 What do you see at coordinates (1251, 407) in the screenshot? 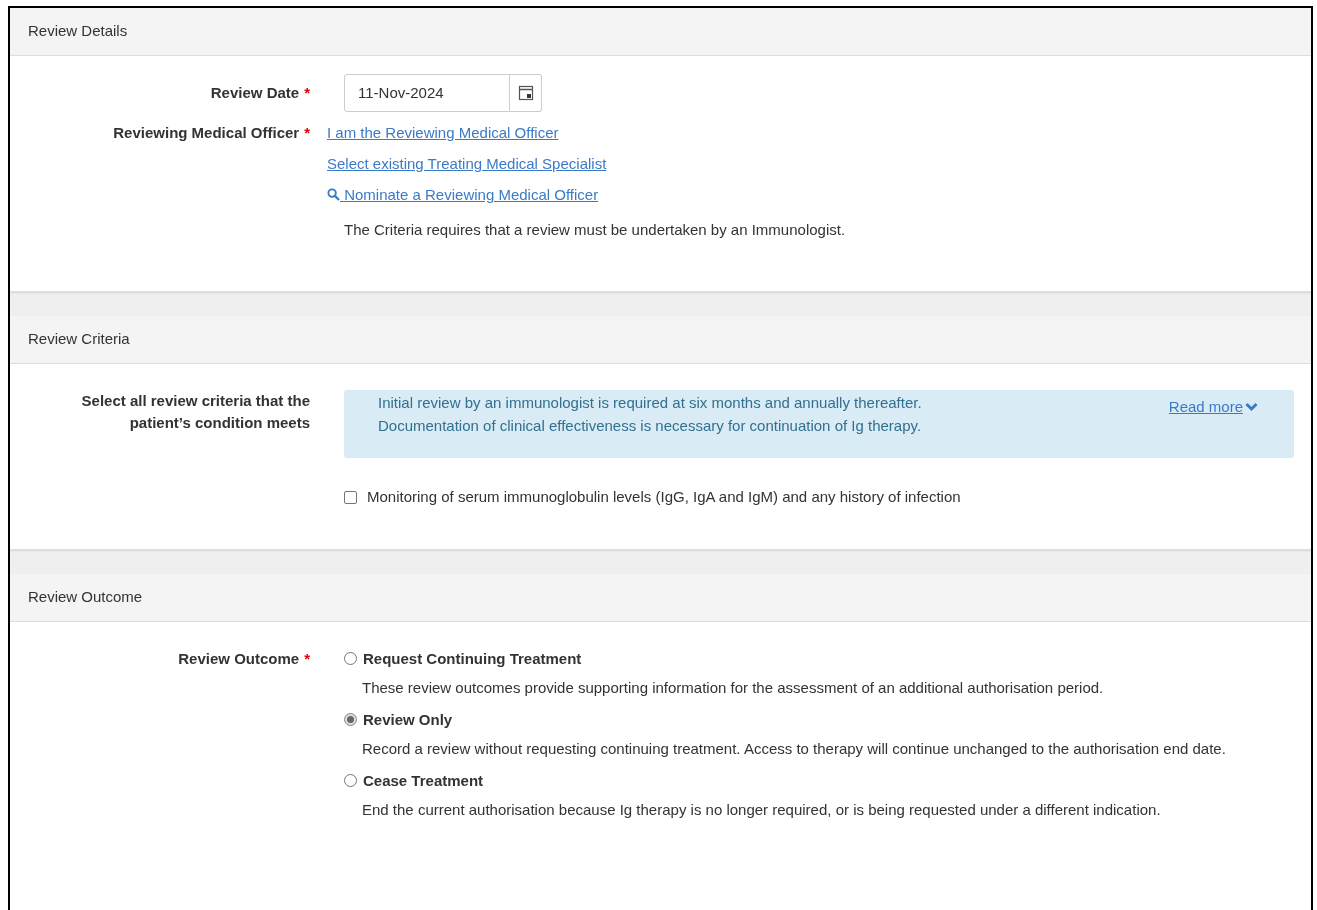
I see `chevron-down-icon` at bounding box center [1251, 407].